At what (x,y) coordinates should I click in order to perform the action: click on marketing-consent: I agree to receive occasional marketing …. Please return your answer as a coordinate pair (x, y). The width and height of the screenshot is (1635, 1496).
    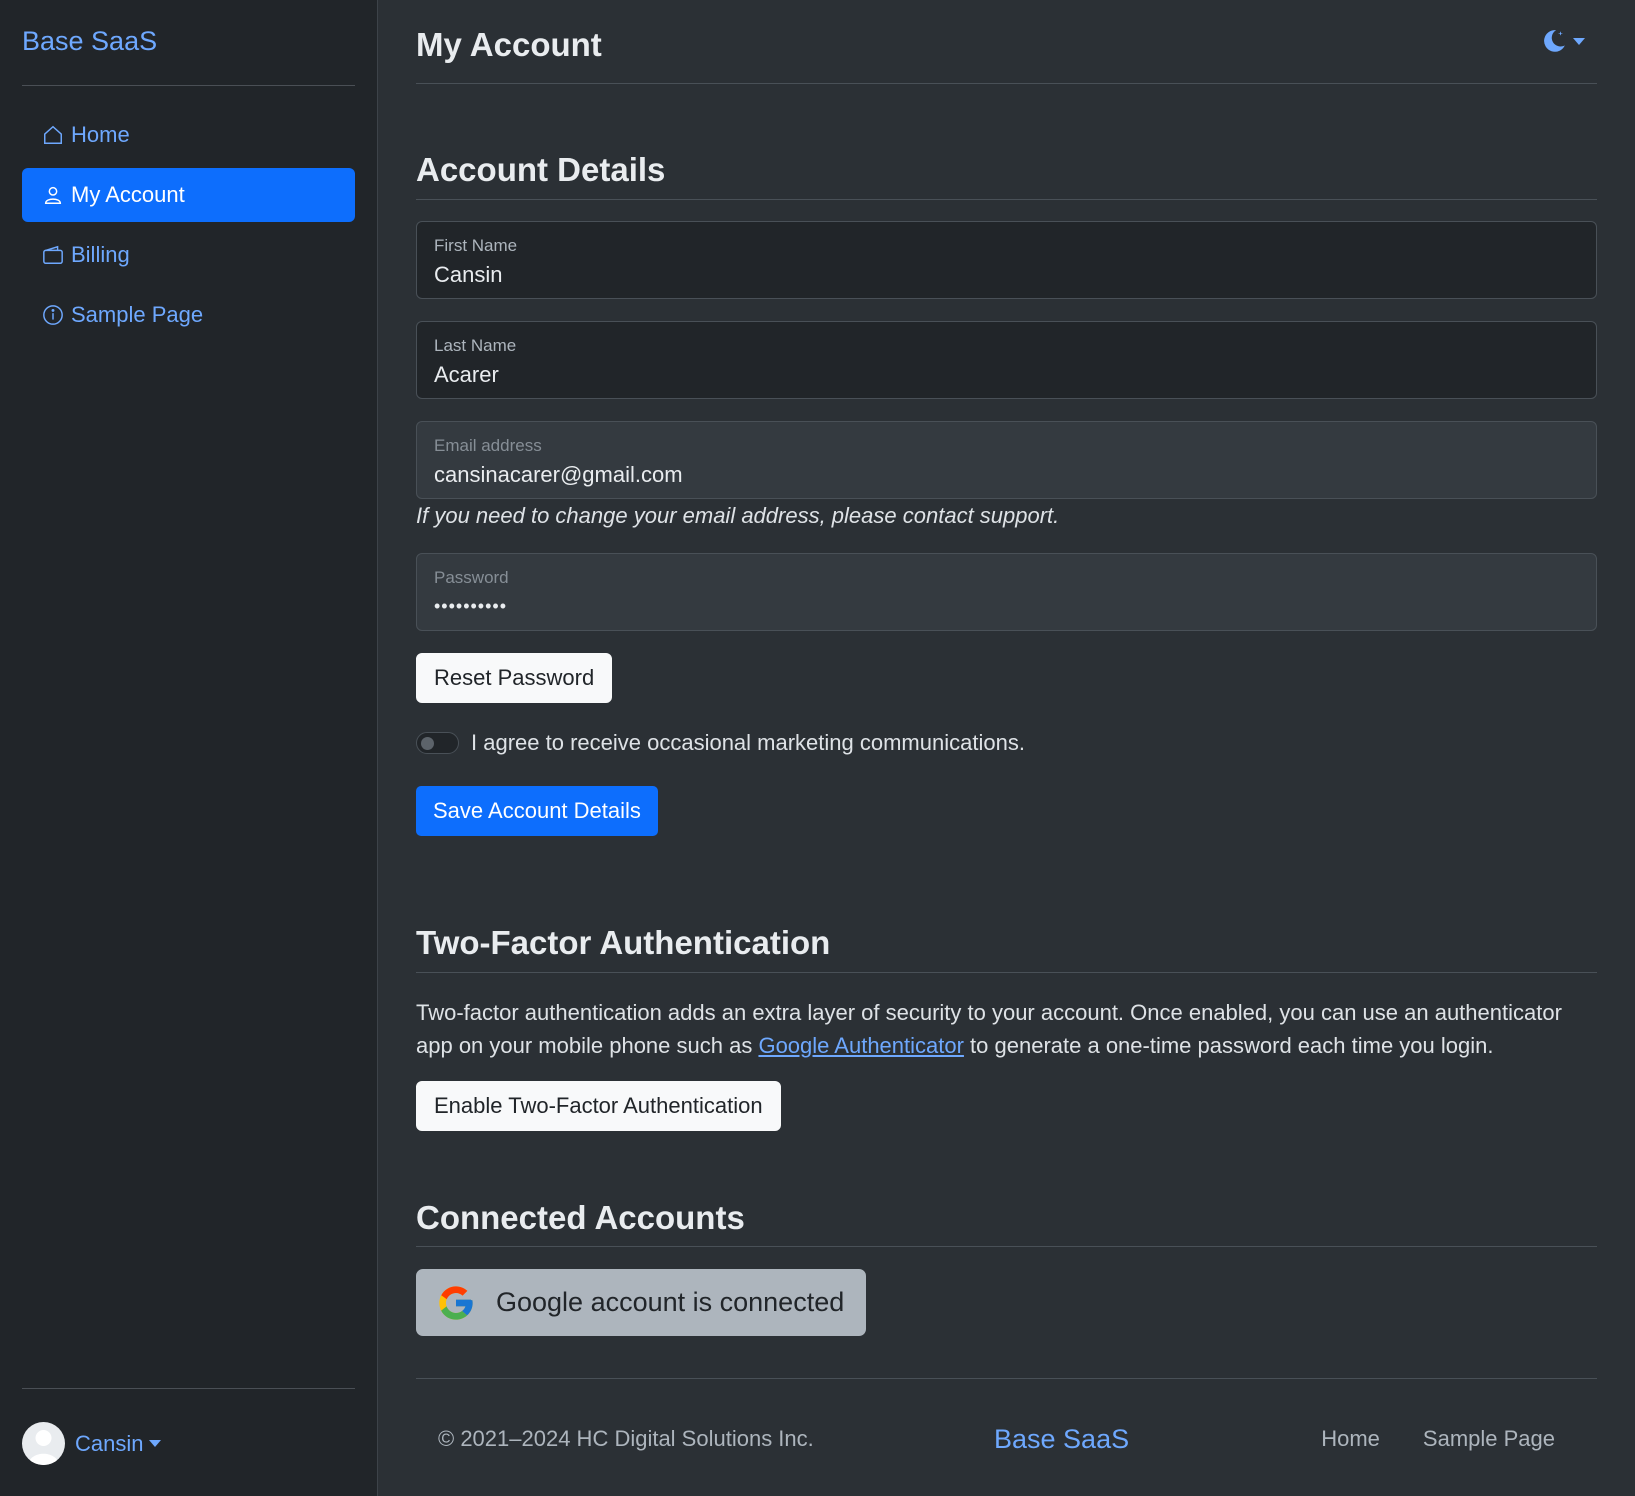
    Looking at the image, I should click on (720, 743).